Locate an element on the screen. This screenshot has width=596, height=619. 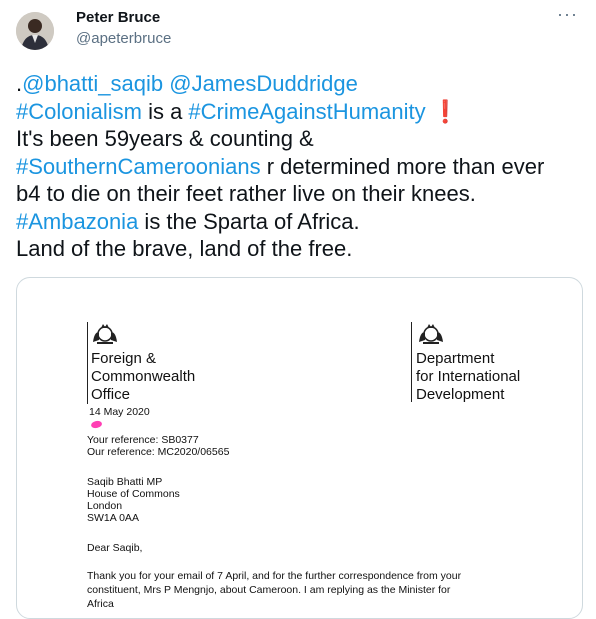
fco-line: Office is located at coordinates (110, 394).